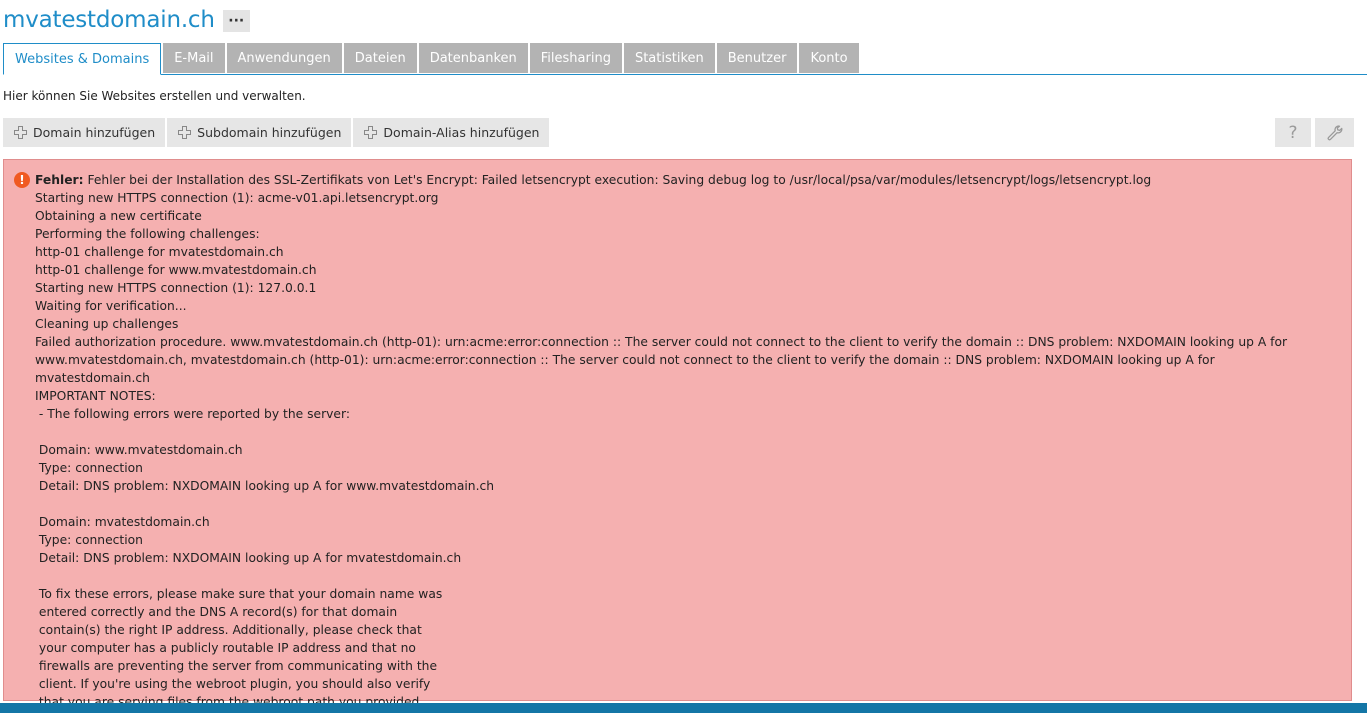  I want to click on header: mvatestdomain.ch ···, so click(126, 20).